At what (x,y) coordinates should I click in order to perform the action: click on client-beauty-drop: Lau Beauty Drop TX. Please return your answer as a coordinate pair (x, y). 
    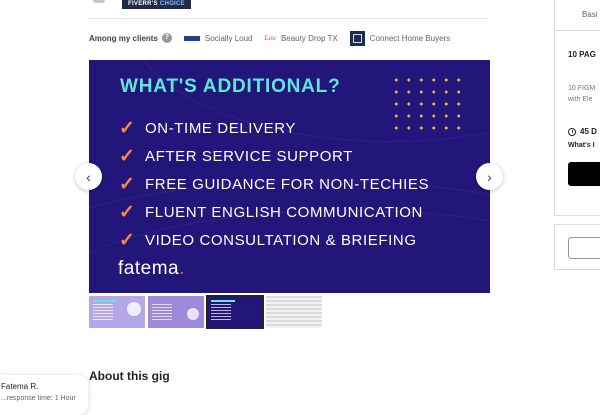
    Looking at the image, I should click on (301, 38).